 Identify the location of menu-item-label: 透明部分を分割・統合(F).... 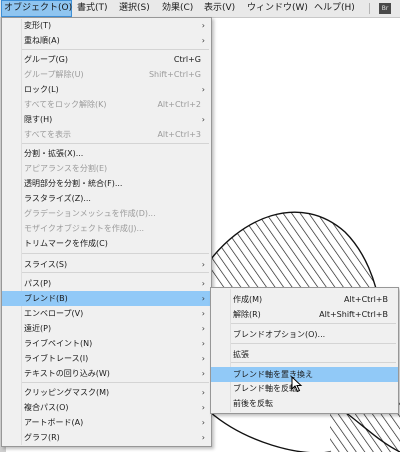
(73, 183).